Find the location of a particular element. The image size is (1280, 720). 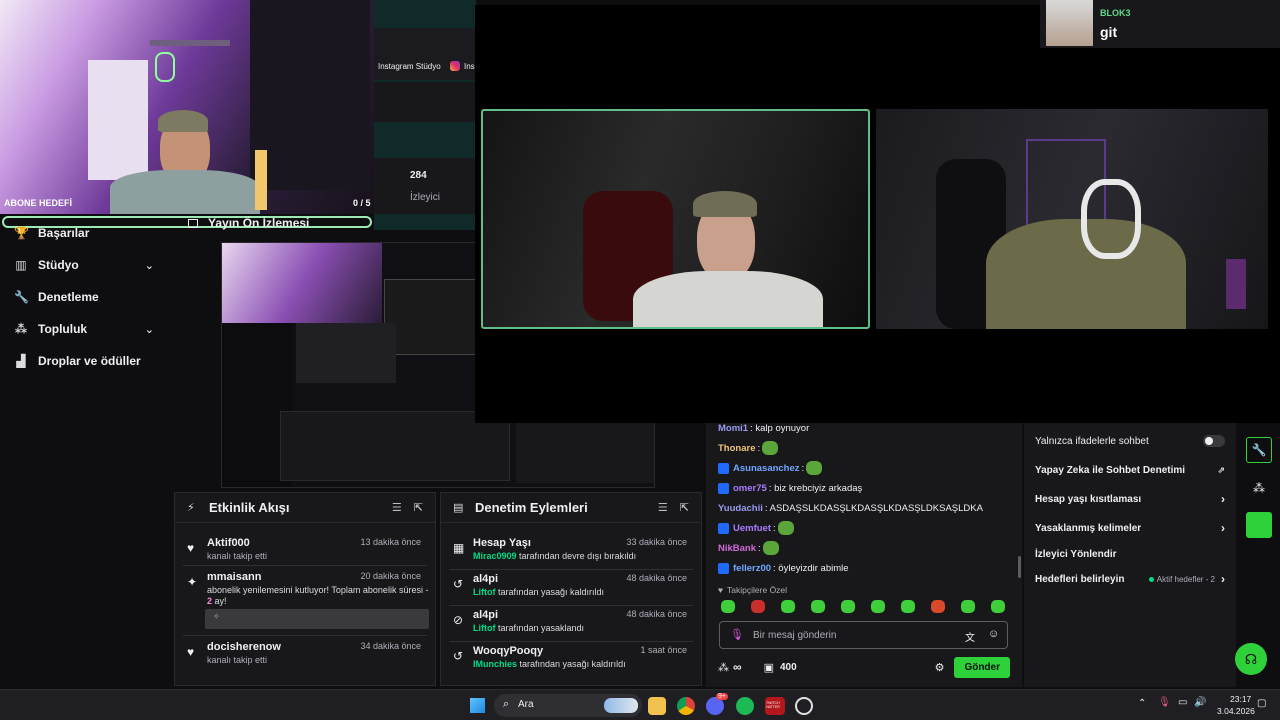

viewer-count: 284 is located at coordinates (418, 175).